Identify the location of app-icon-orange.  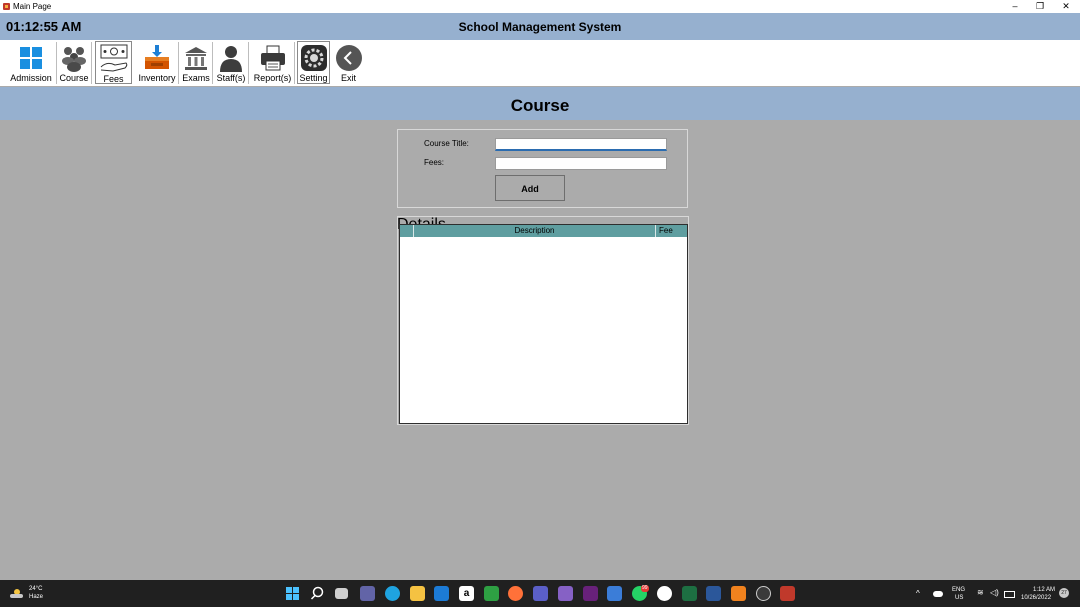
(738, 593).